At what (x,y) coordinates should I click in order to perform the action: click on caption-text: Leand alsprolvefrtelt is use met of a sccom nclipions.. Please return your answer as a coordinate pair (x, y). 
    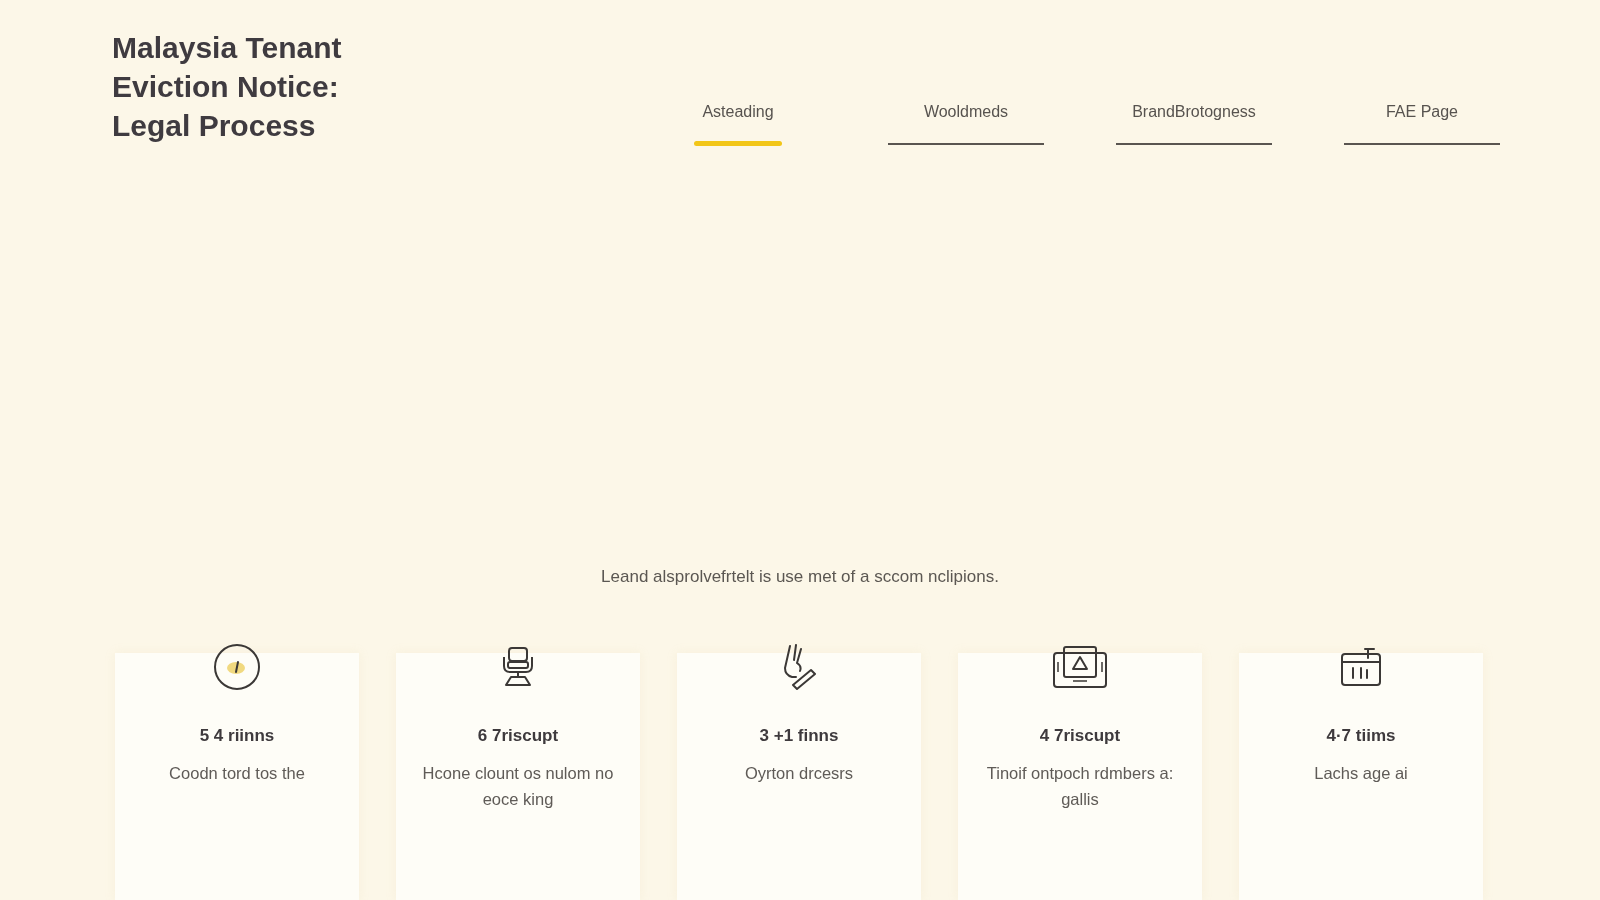
    Looking at the image, I should click on (800, 577).